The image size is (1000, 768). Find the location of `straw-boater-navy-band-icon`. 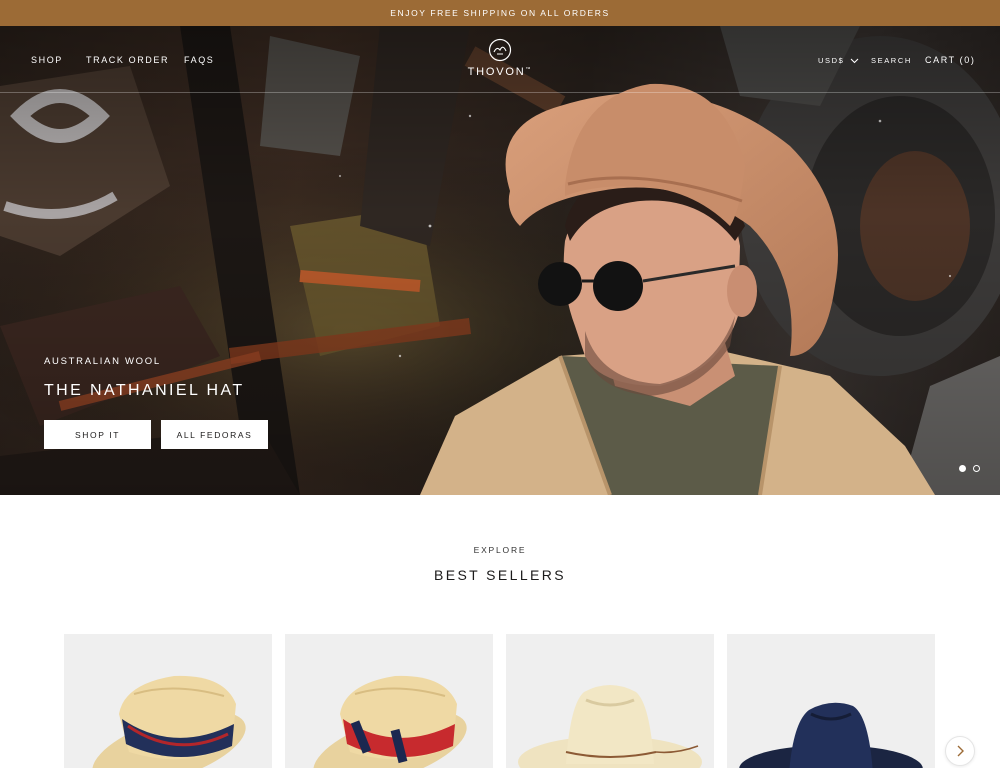

straw-boater-navy-band-icon is located at coordinates (169, 721).